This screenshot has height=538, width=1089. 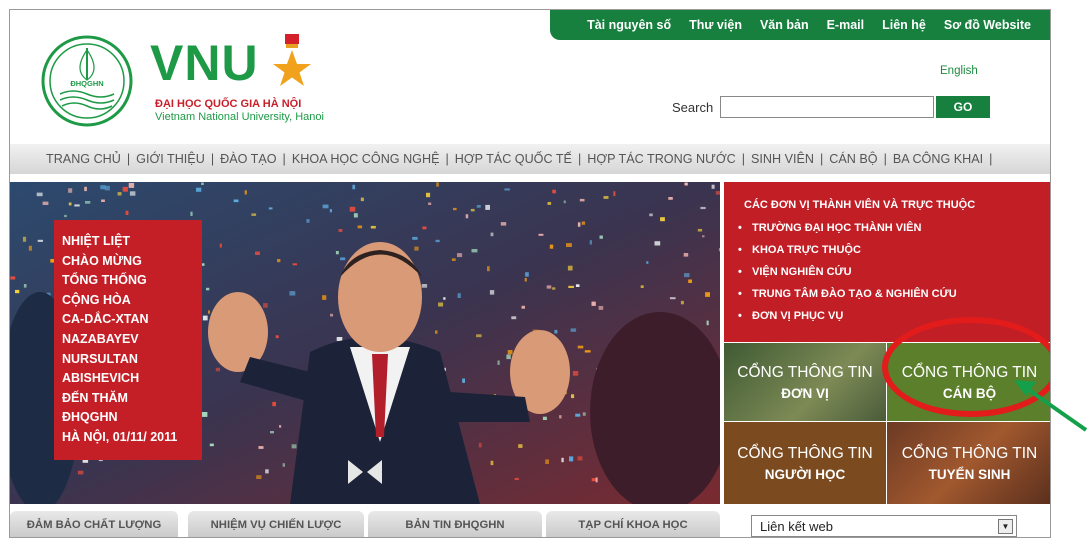 I want to click on menu-three-publicity: BA CÔNG KHAI, so click(x=938, y=159).